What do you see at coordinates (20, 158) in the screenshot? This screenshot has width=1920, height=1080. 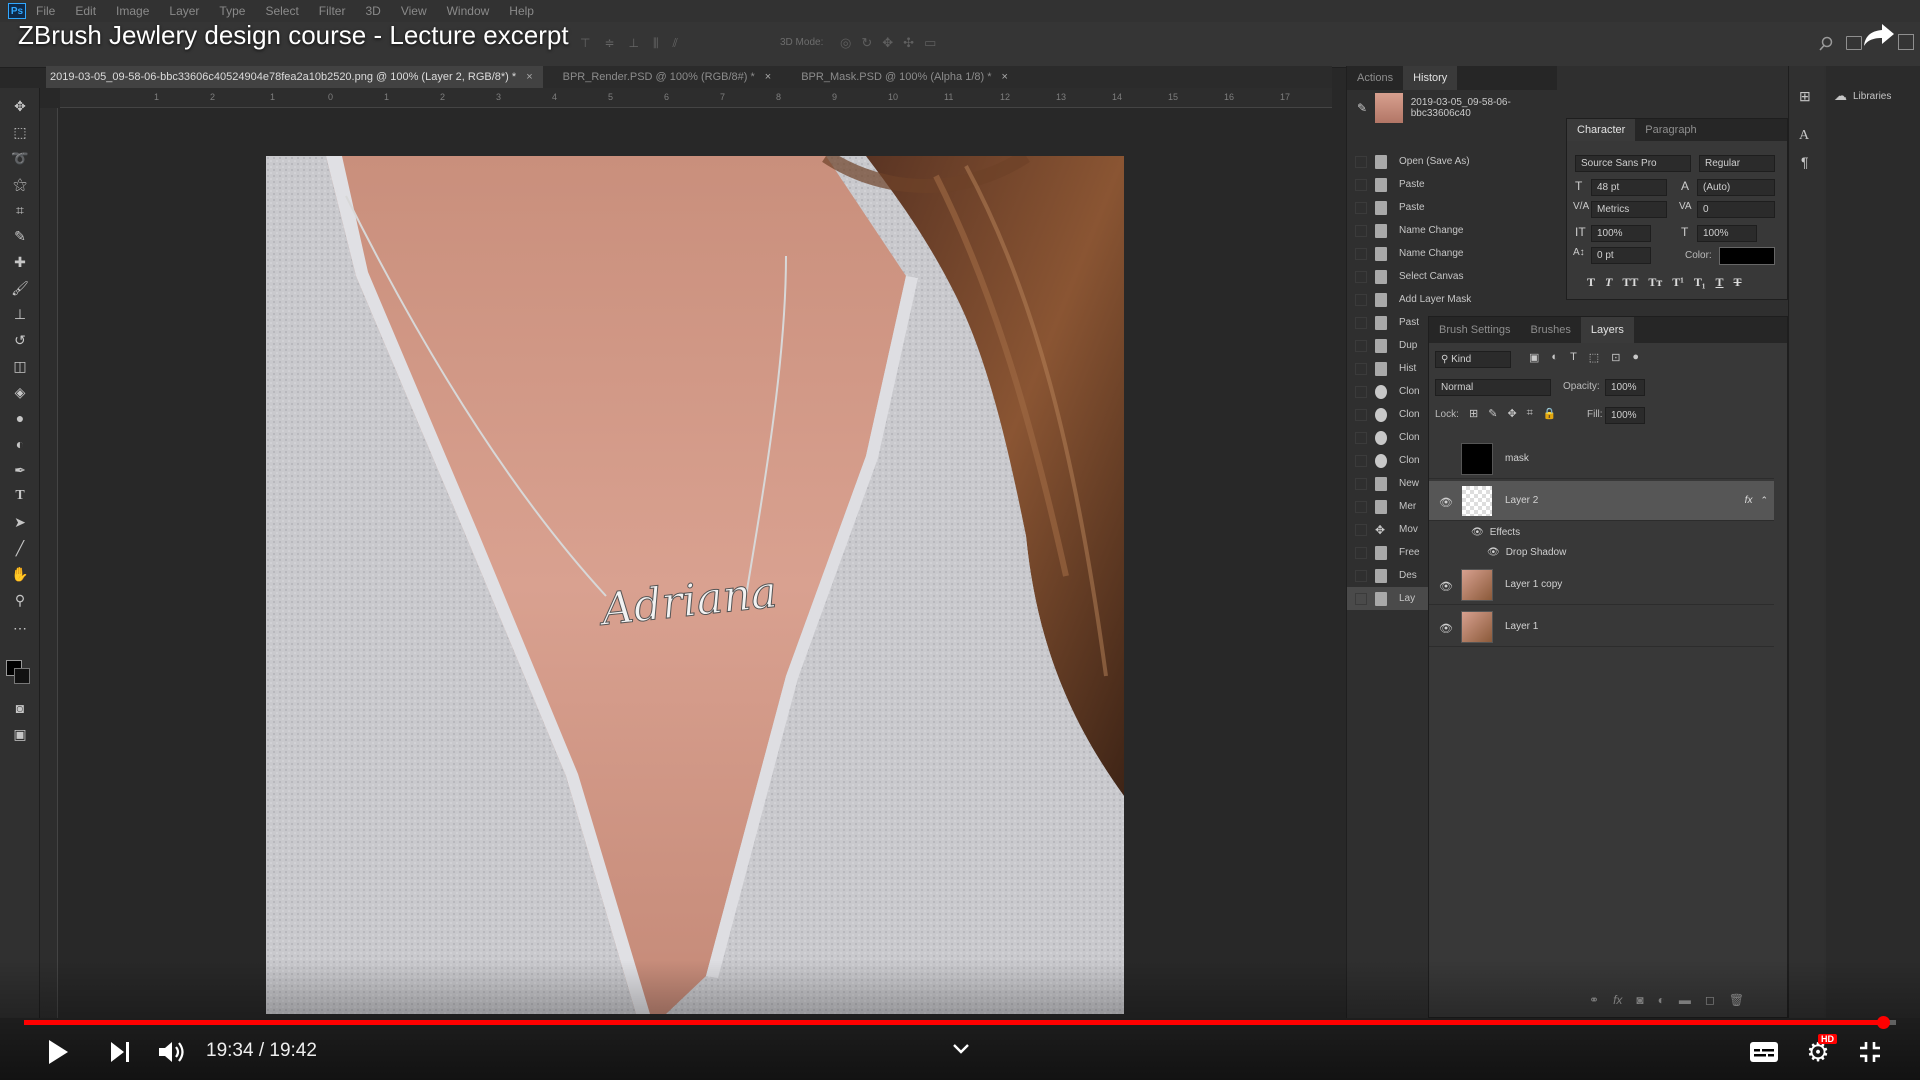 I see `lasso-tool-icon: ➰` at bounding box center [20, 158].